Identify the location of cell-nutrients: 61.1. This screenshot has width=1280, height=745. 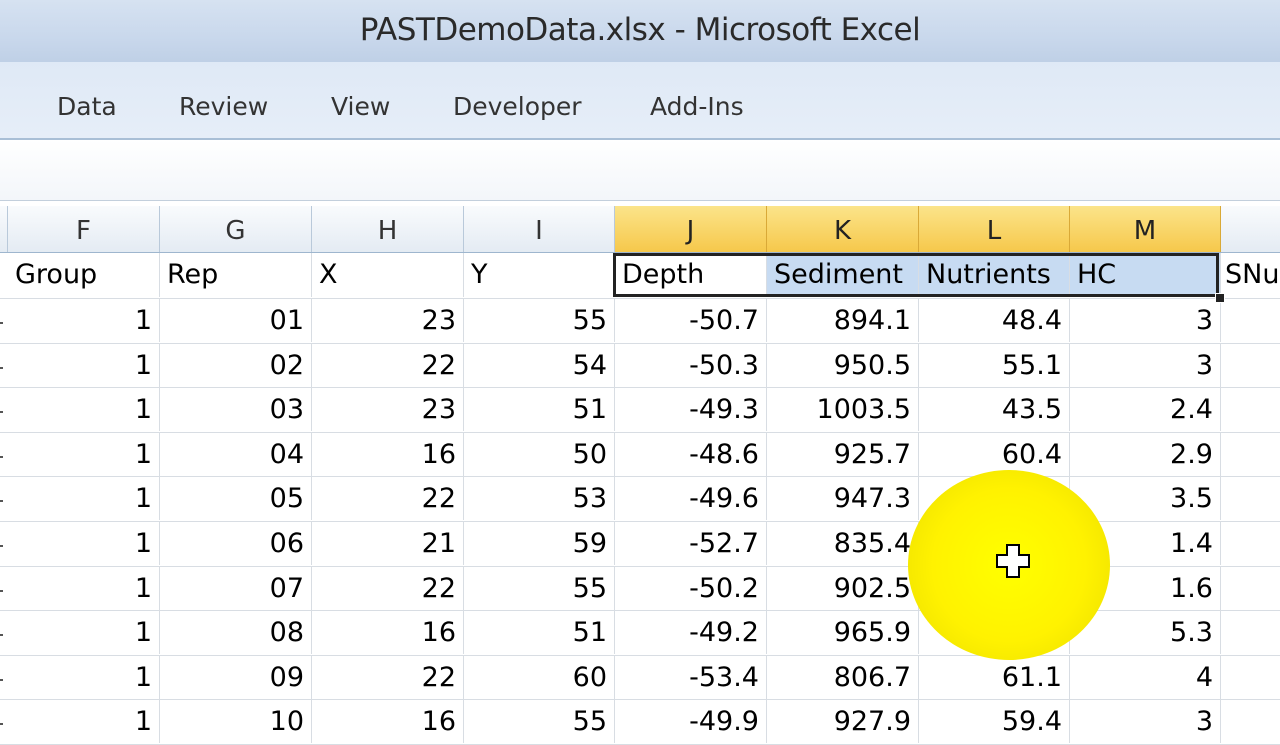
(994, 676).